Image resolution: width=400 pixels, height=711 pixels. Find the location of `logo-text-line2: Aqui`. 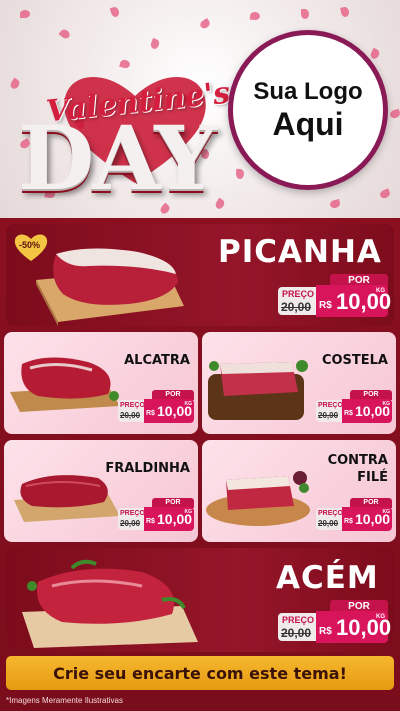

logo-text-line2: Aqui is located at coordinates (308, 123).